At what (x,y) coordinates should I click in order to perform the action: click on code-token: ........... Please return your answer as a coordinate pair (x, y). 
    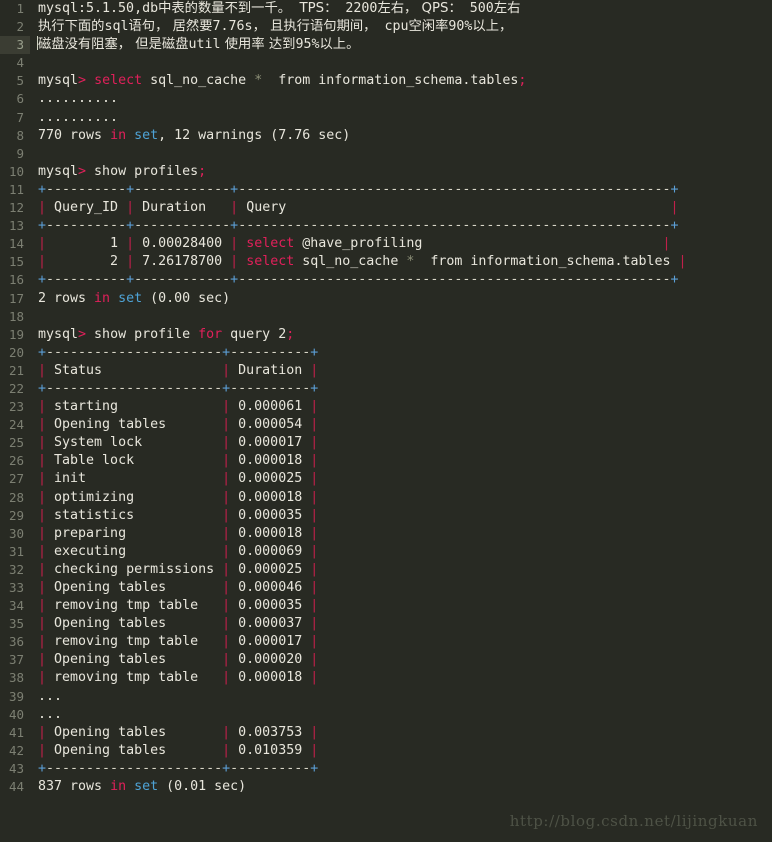
    Looking at the image, I should click on (78, 99).